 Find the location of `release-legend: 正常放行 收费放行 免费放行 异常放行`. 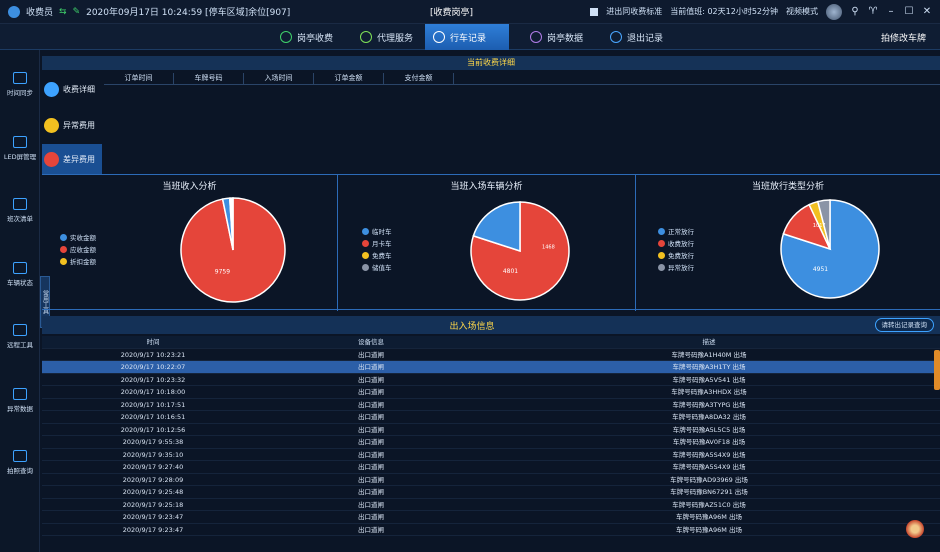

release-legend: 正常放行 收费放行 免费放行 异常放行 is located at coordinates (676, 249).